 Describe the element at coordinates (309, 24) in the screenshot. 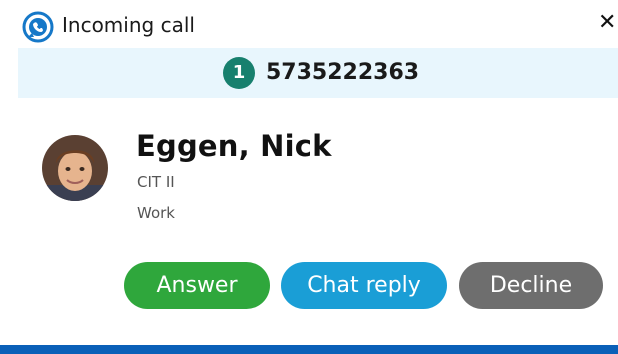

I see `title-bar: Incoming call ✕` at that location.